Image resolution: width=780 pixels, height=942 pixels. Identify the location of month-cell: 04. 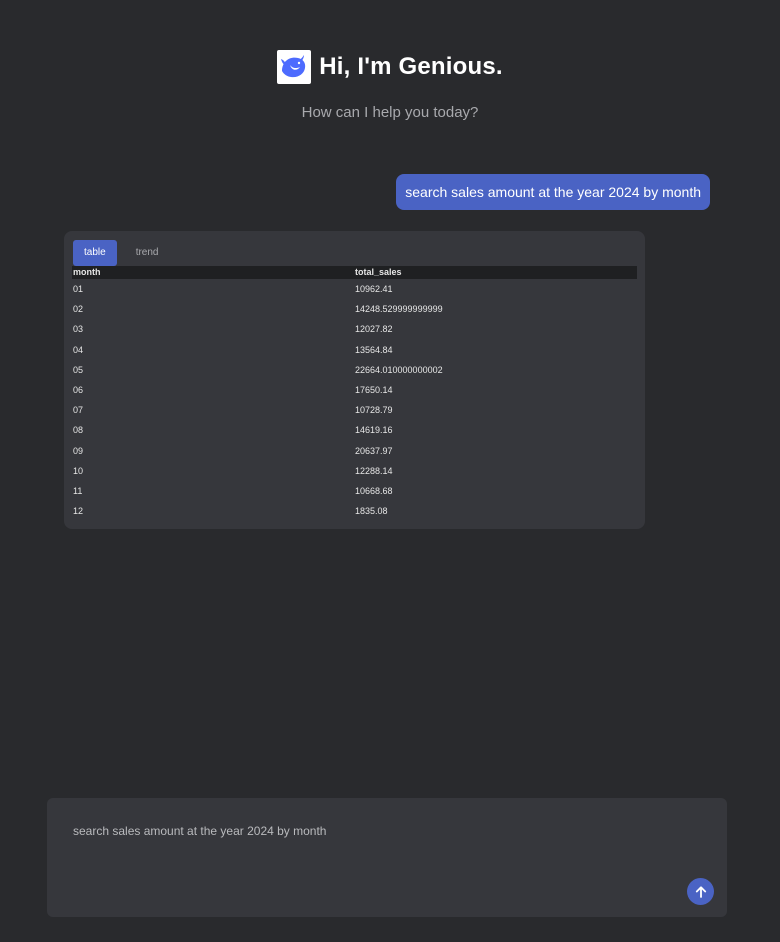
(78, 349).